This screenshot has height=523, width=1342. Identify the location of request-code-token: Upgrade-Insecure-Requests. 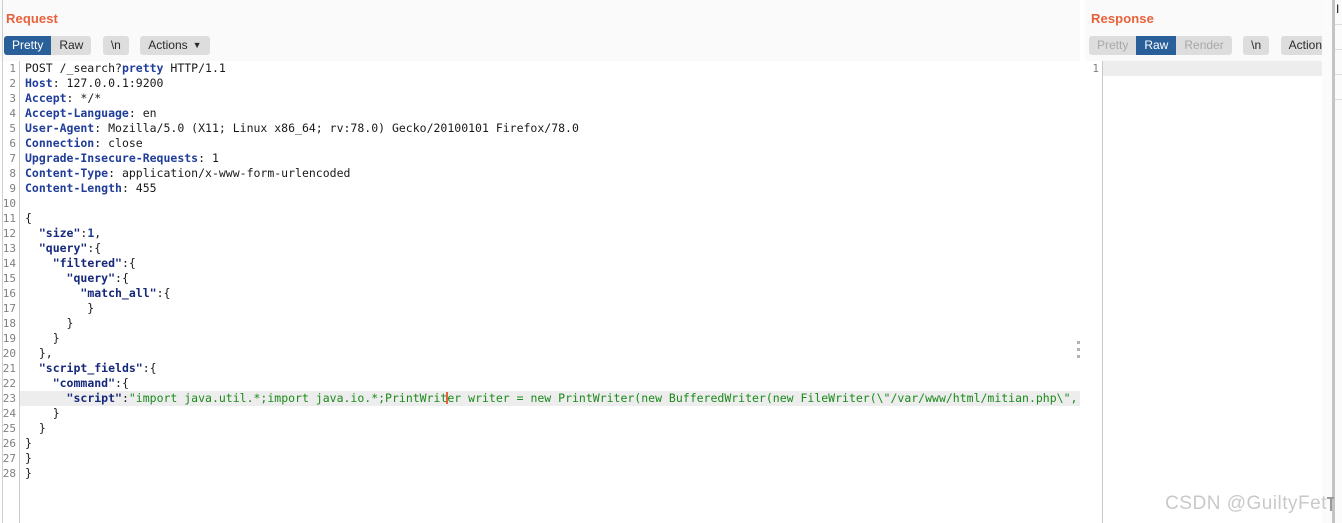
(112, 158).